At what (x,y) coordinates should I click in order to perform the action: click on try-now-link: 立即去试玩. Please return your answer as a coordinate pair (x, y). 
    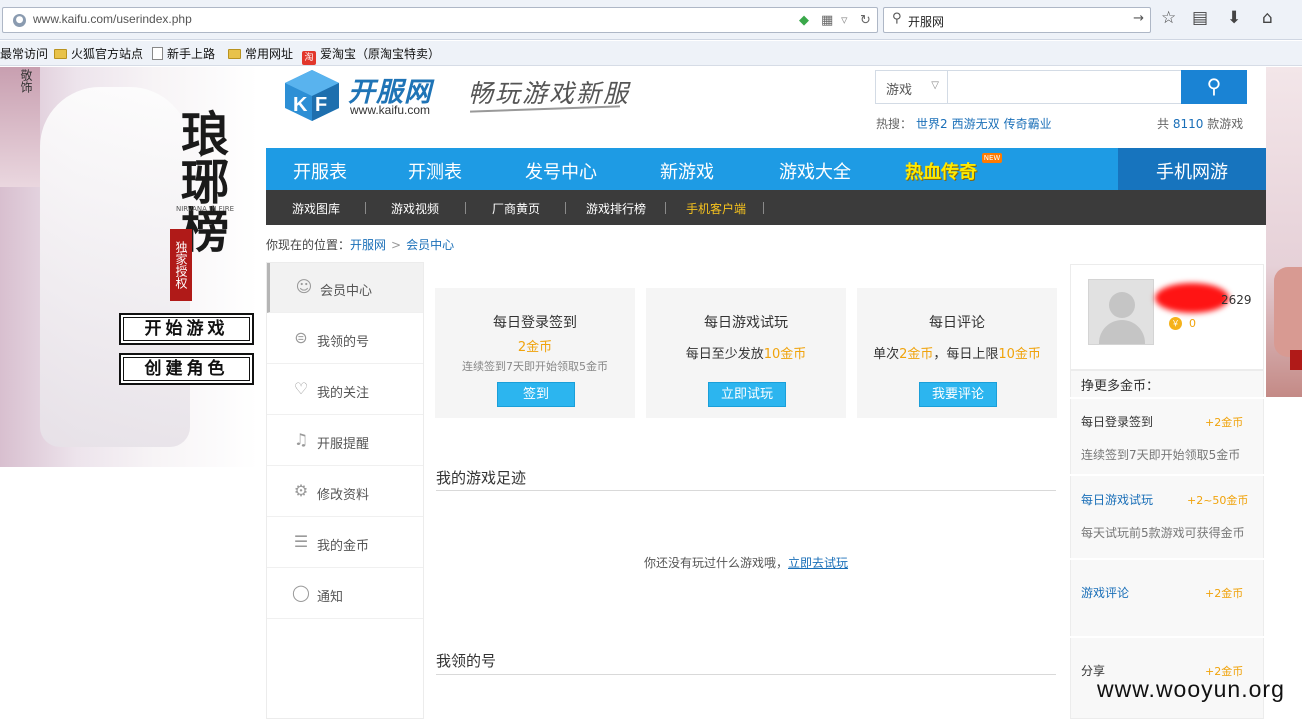
    Looking at the image, I should click on (818, 563).